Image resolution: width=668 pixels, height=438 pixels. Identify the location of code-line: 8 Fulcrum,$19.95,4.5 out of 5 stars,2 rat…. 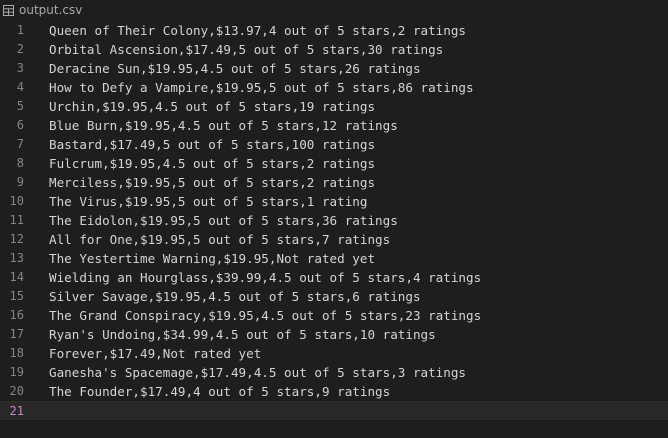
(334, 163).